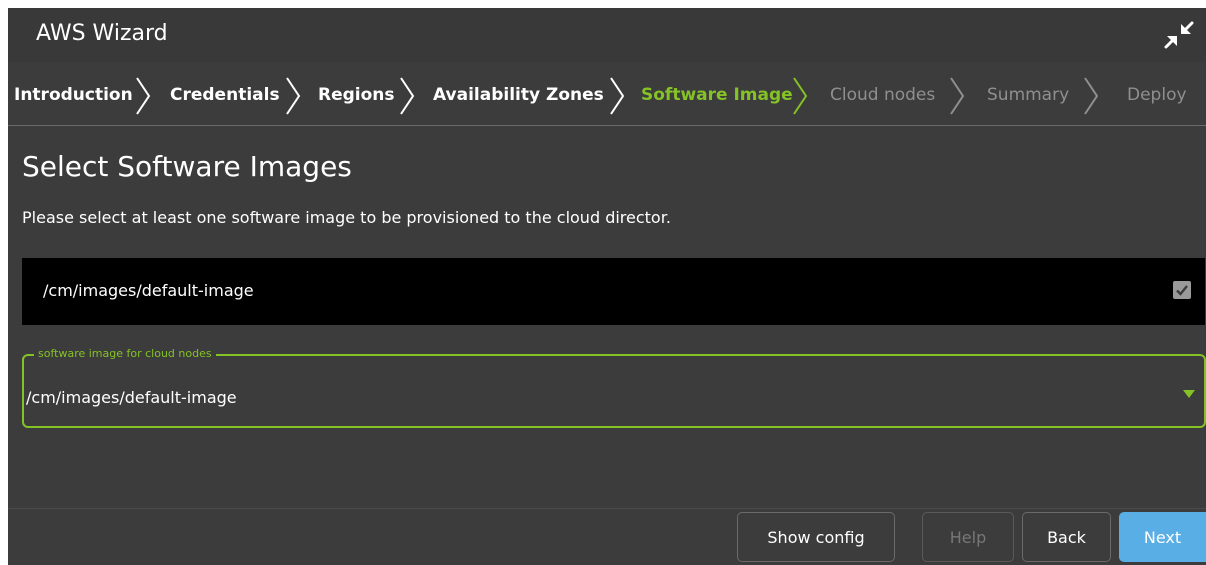 The image size is (1206, 565). What do you see at coordinates (968, 537) in the screenshot?
I see `help-button: Help` at bounding box center [968, 537].